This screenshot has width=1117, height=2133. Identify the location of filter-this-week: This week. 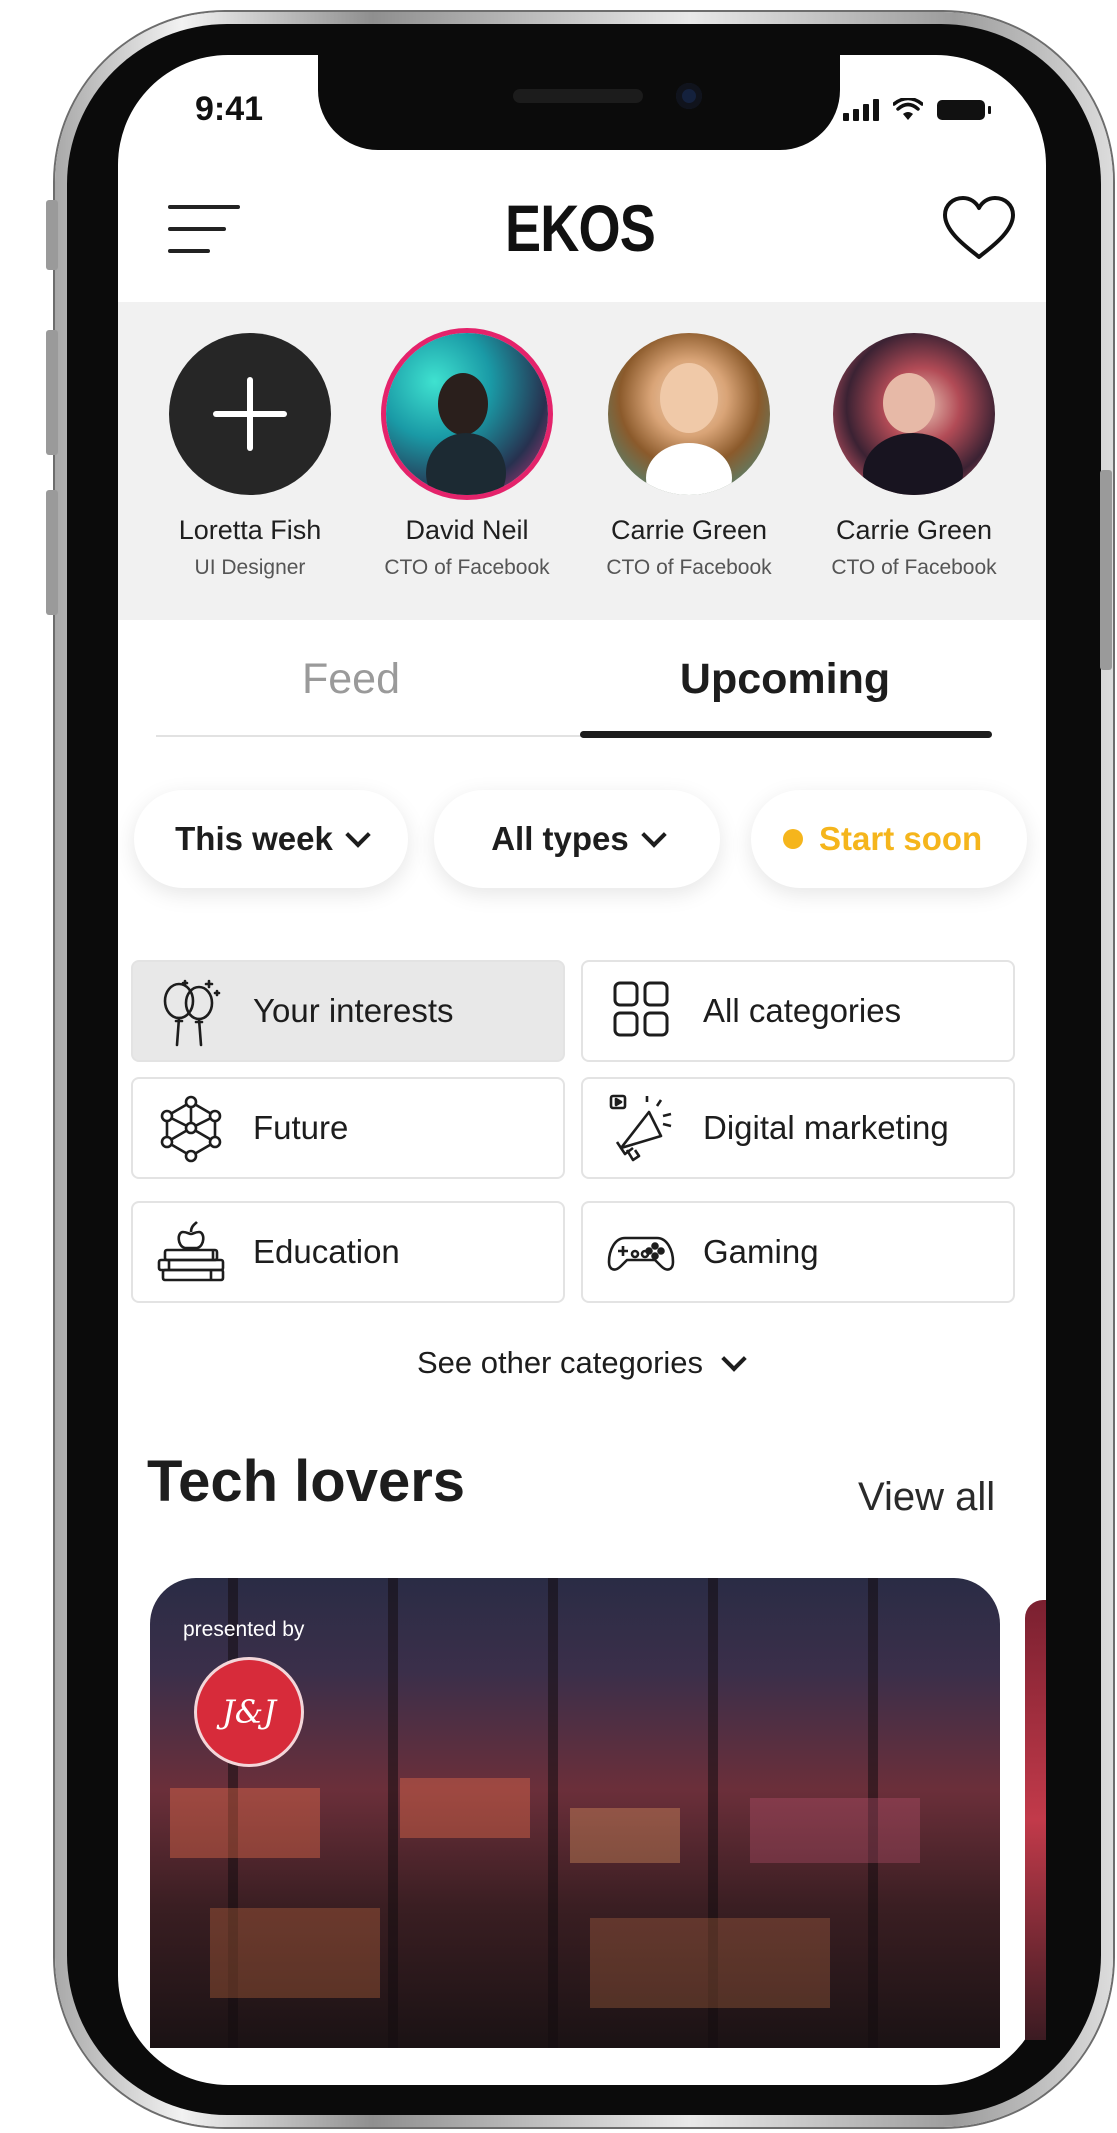
(271, 839).